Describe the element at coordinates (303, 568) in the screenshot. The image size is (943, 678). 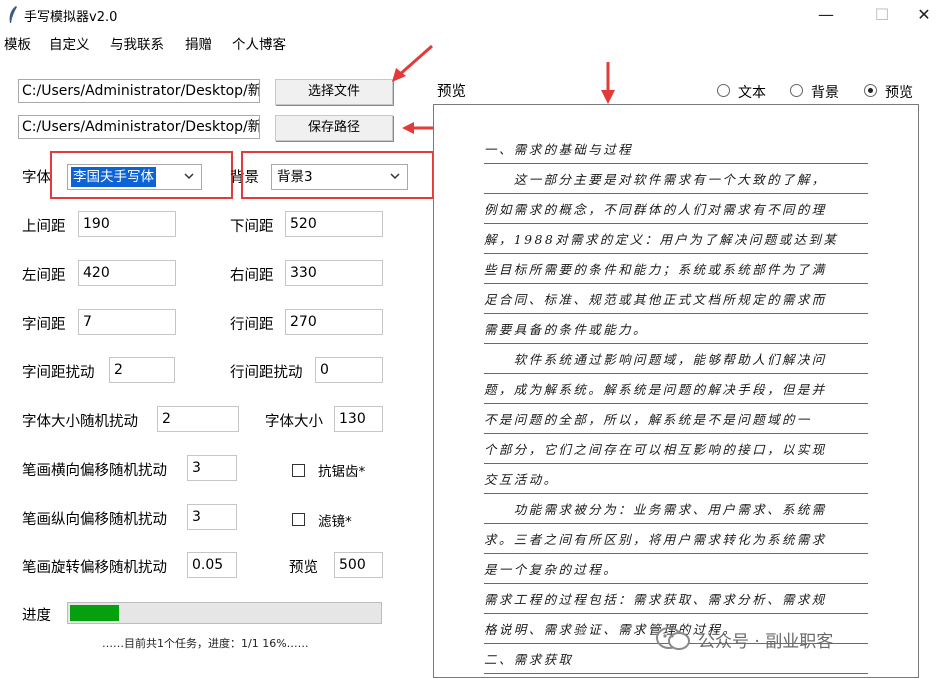
I see `preview-size-label: 预览` at that location.